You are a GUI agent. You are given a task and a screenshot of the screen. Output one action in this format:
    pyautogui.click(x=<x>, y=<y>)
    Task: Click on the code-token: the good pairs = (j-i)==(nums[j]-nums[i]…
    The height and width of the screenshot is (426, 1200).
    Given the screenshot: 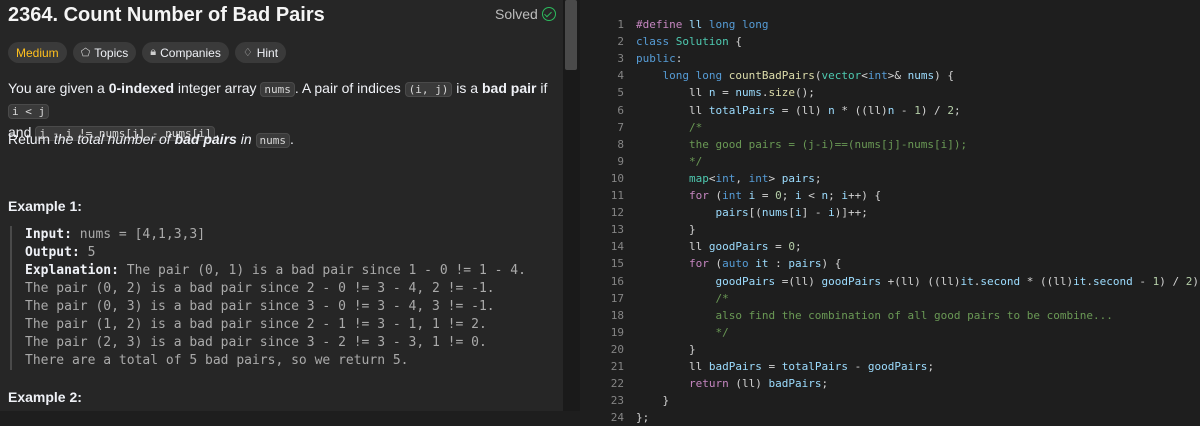 What is the action you would take?
    pyautogui.click(x=802, y=144)
    